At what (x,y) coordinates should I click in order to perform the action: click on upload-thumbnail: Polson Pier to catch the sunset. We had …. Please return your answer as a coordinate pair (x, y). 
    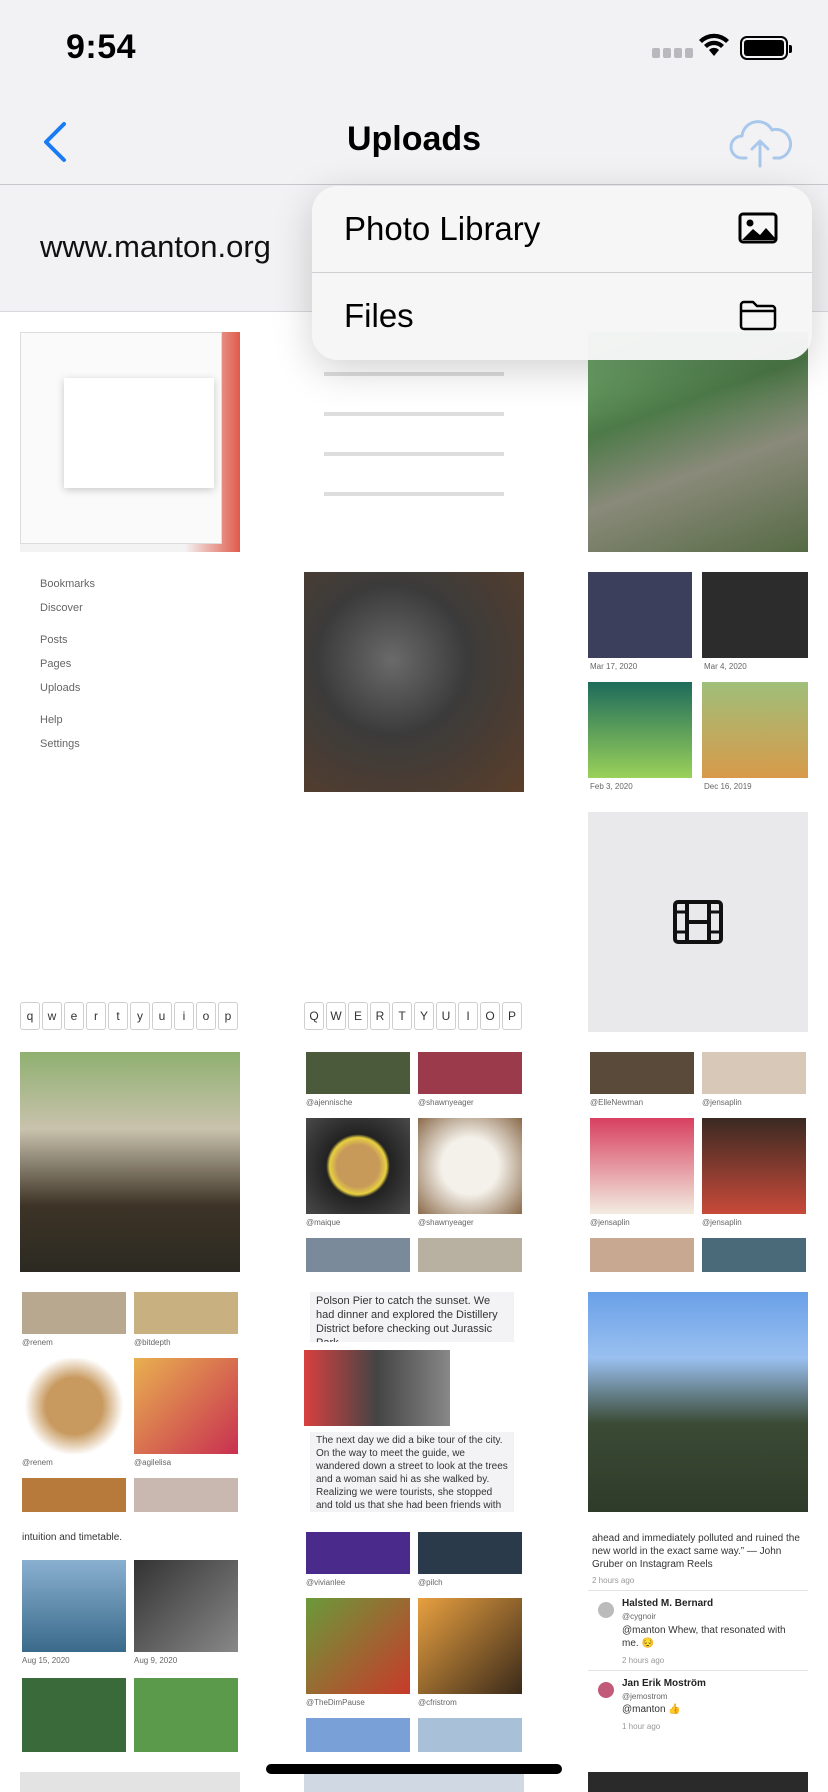
    Looking at the image, I should click on (414, 1402).